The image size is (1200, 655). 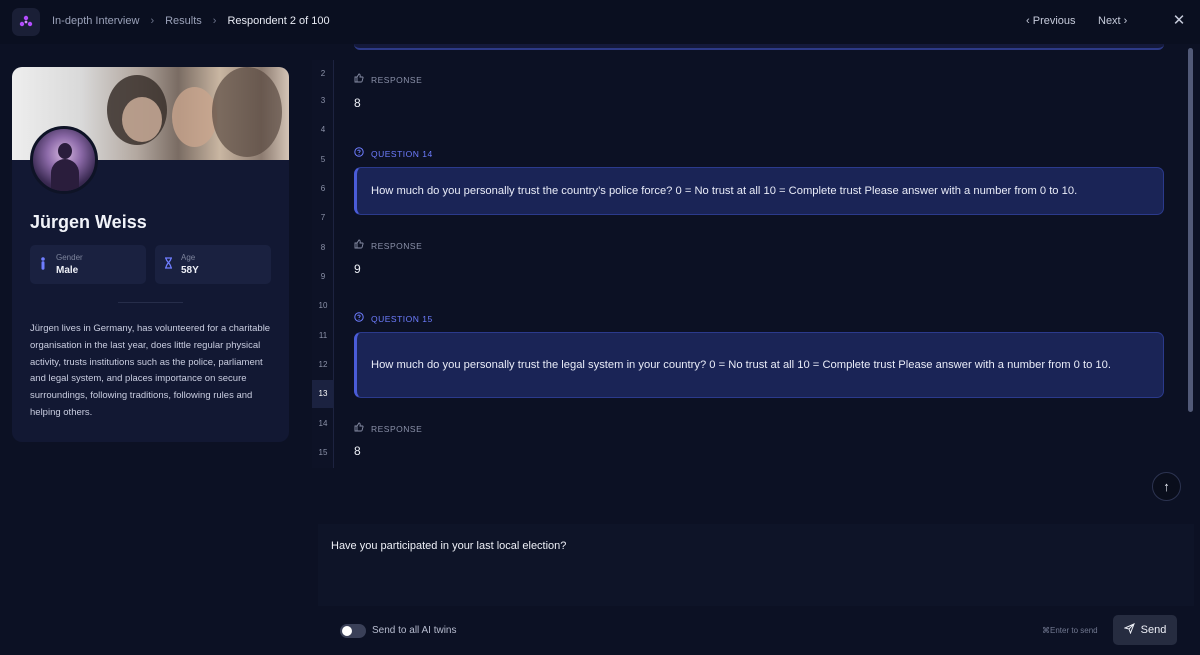 What do you see at coordinates (188, 257) in the screenshot?
I see `age-label: Age` at bounding box center [188, 257].